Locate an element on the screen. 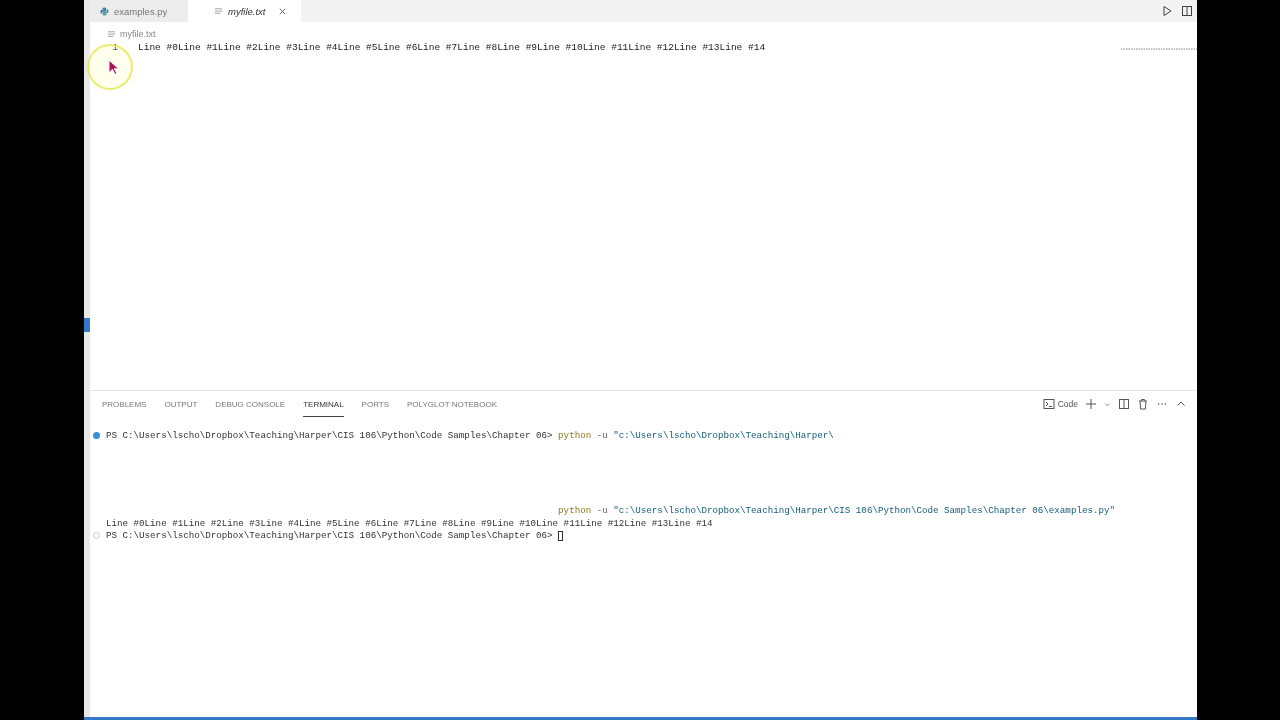 The image size is (1280, 720). terminal-icon is located at coordinates (1048, 404).